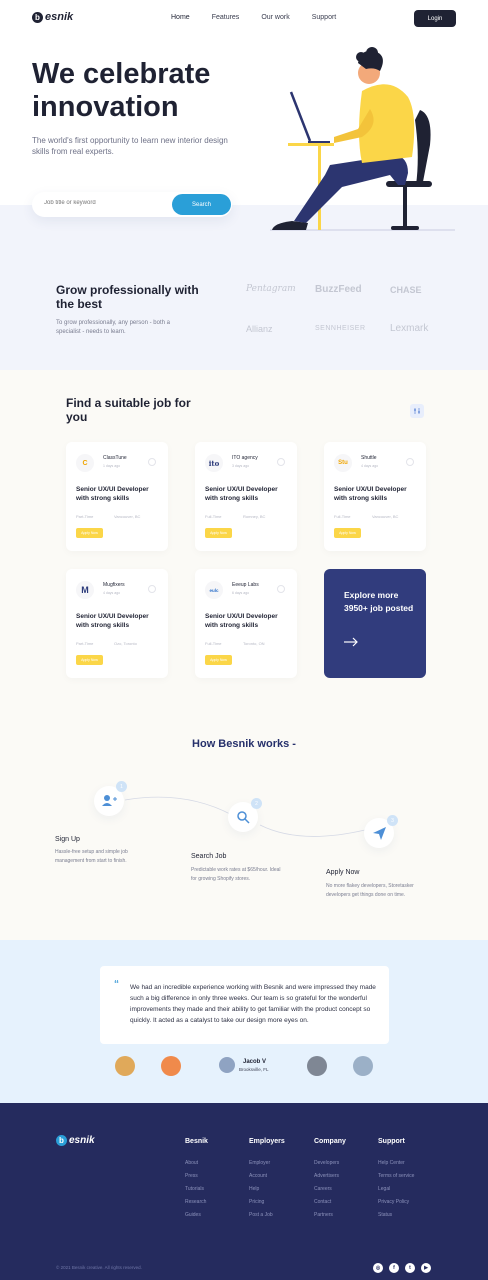 This screenshot has width=488, height=1280. Describe the element at coordinates (326, 1176) in the screenshot. I see `footer-link: Advertisers` at that location.